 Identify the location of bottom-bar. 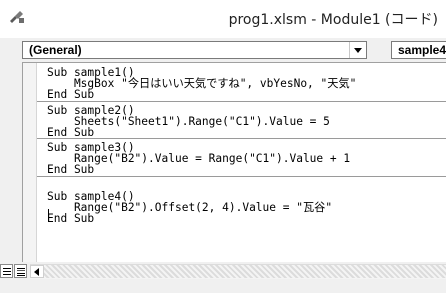
(223, 277).